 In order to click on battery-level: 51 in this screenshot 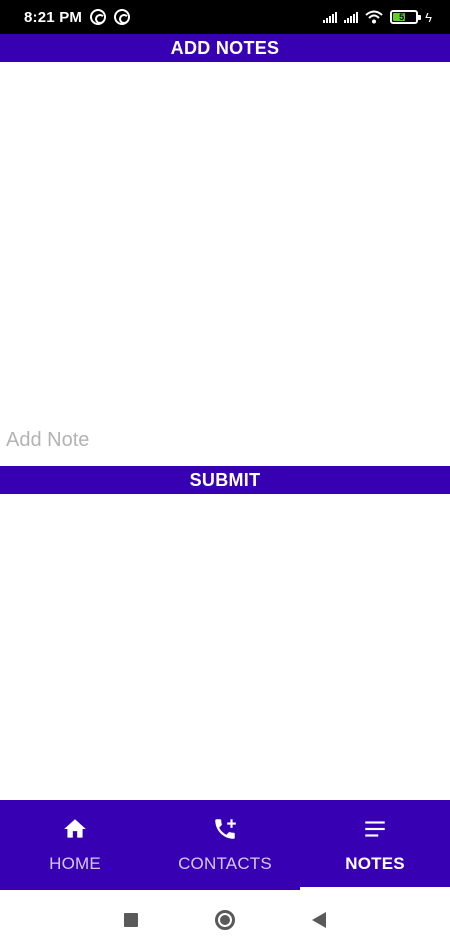, I will do `click(404, 17)`.